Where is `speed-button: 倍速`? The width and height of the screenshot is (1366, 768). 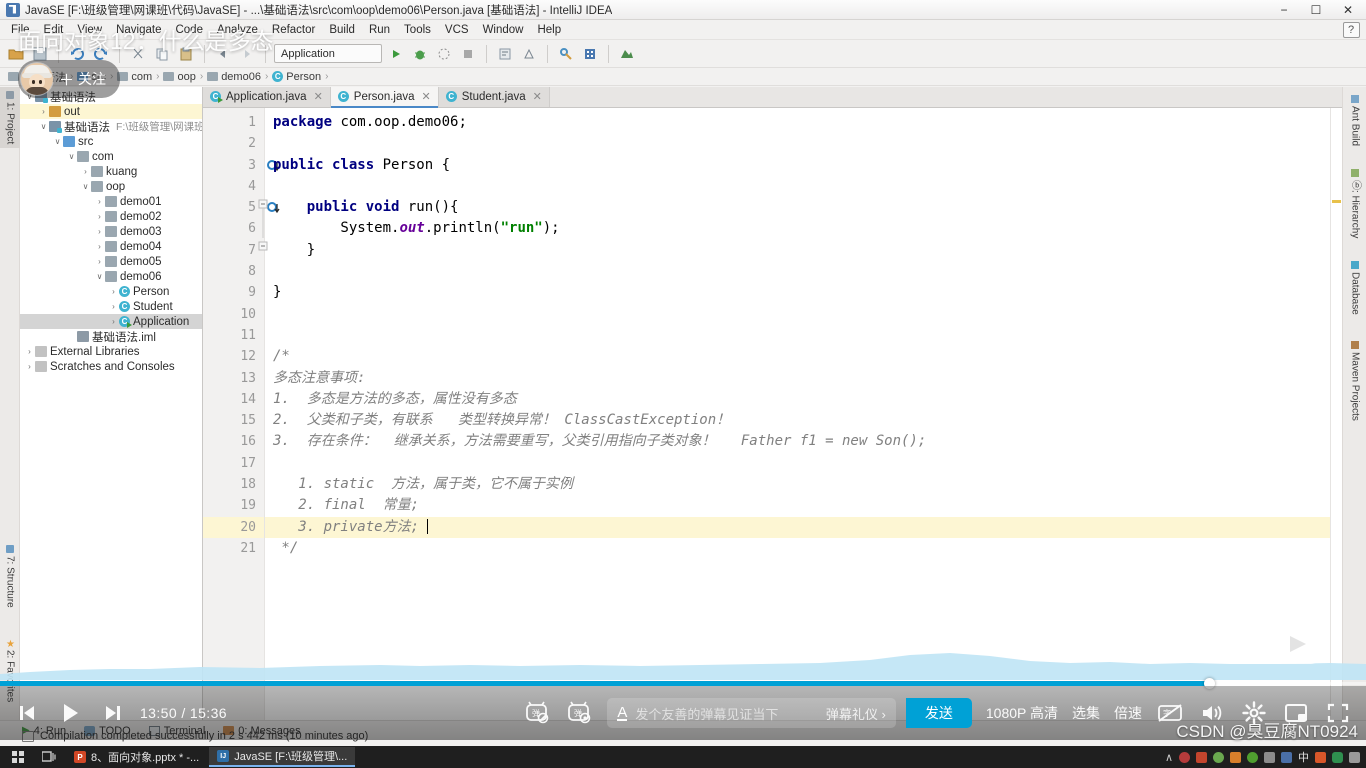
speed-button: 倍速 is located at coordinates (1128, 713).